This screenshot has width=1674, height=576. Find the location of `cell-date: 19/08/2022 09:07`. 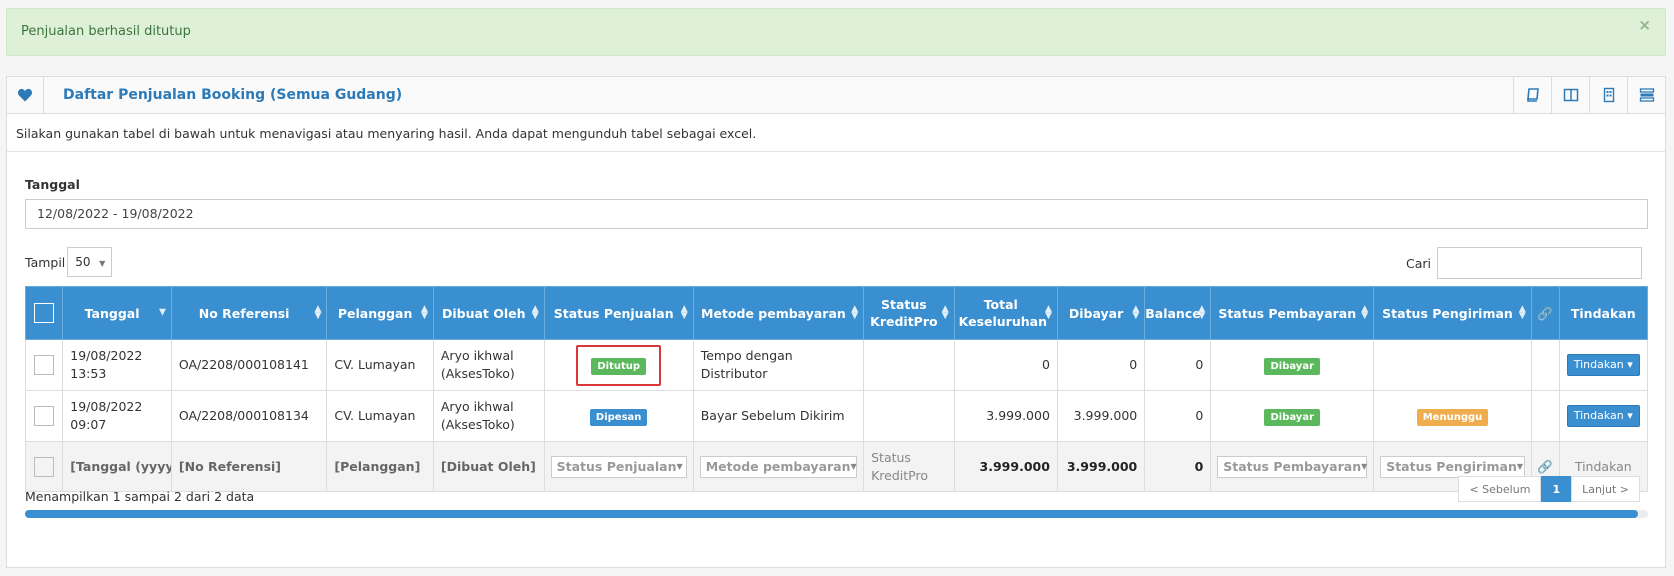

cell-date: 19/08/2022 09:07 is located at coordinates (117, 416).